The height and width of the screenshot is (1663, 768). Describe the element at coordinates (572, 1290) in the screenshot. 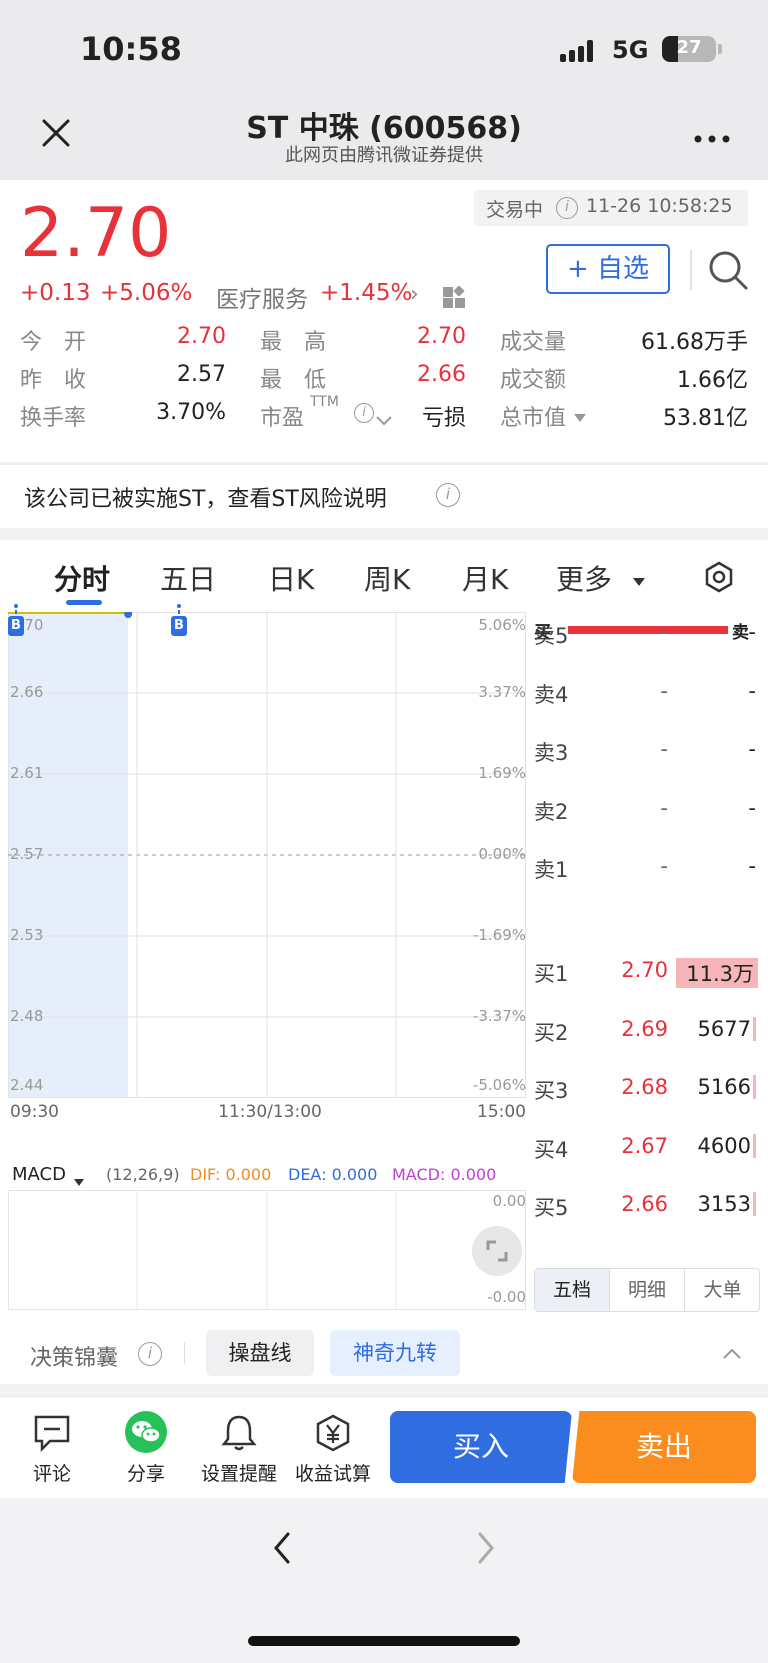

I see `tab-level5: 五档` at that location.